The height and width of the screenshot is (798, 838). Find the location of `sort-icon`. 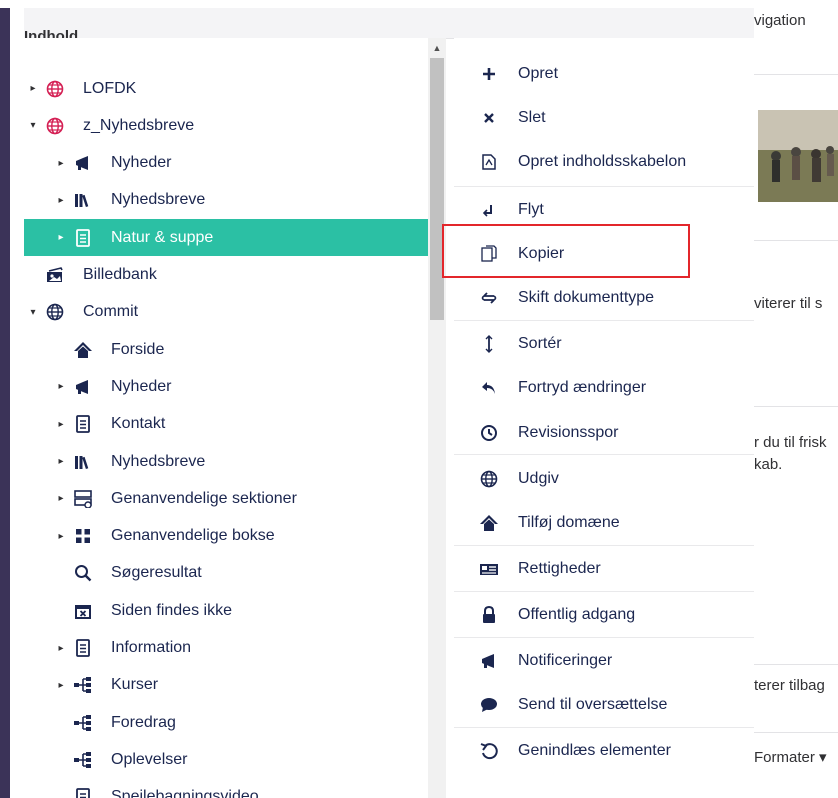

sort-icon is located at coordinates (489, 344).